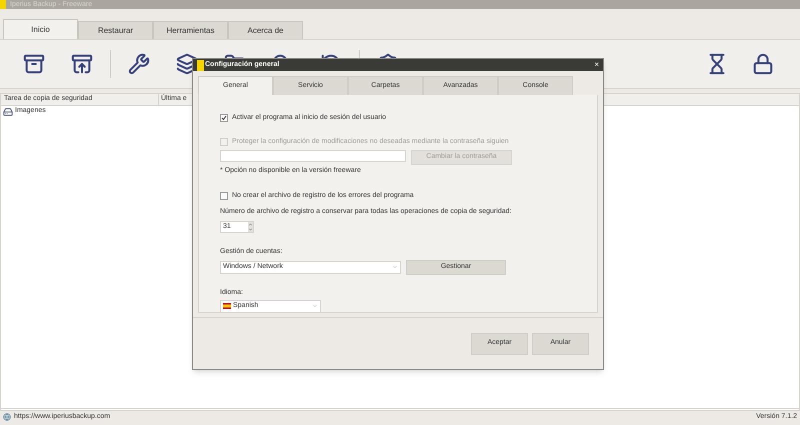  Describe the element at coordinates (227, 306) in the screenshot. I see `flag-icon` at that location.